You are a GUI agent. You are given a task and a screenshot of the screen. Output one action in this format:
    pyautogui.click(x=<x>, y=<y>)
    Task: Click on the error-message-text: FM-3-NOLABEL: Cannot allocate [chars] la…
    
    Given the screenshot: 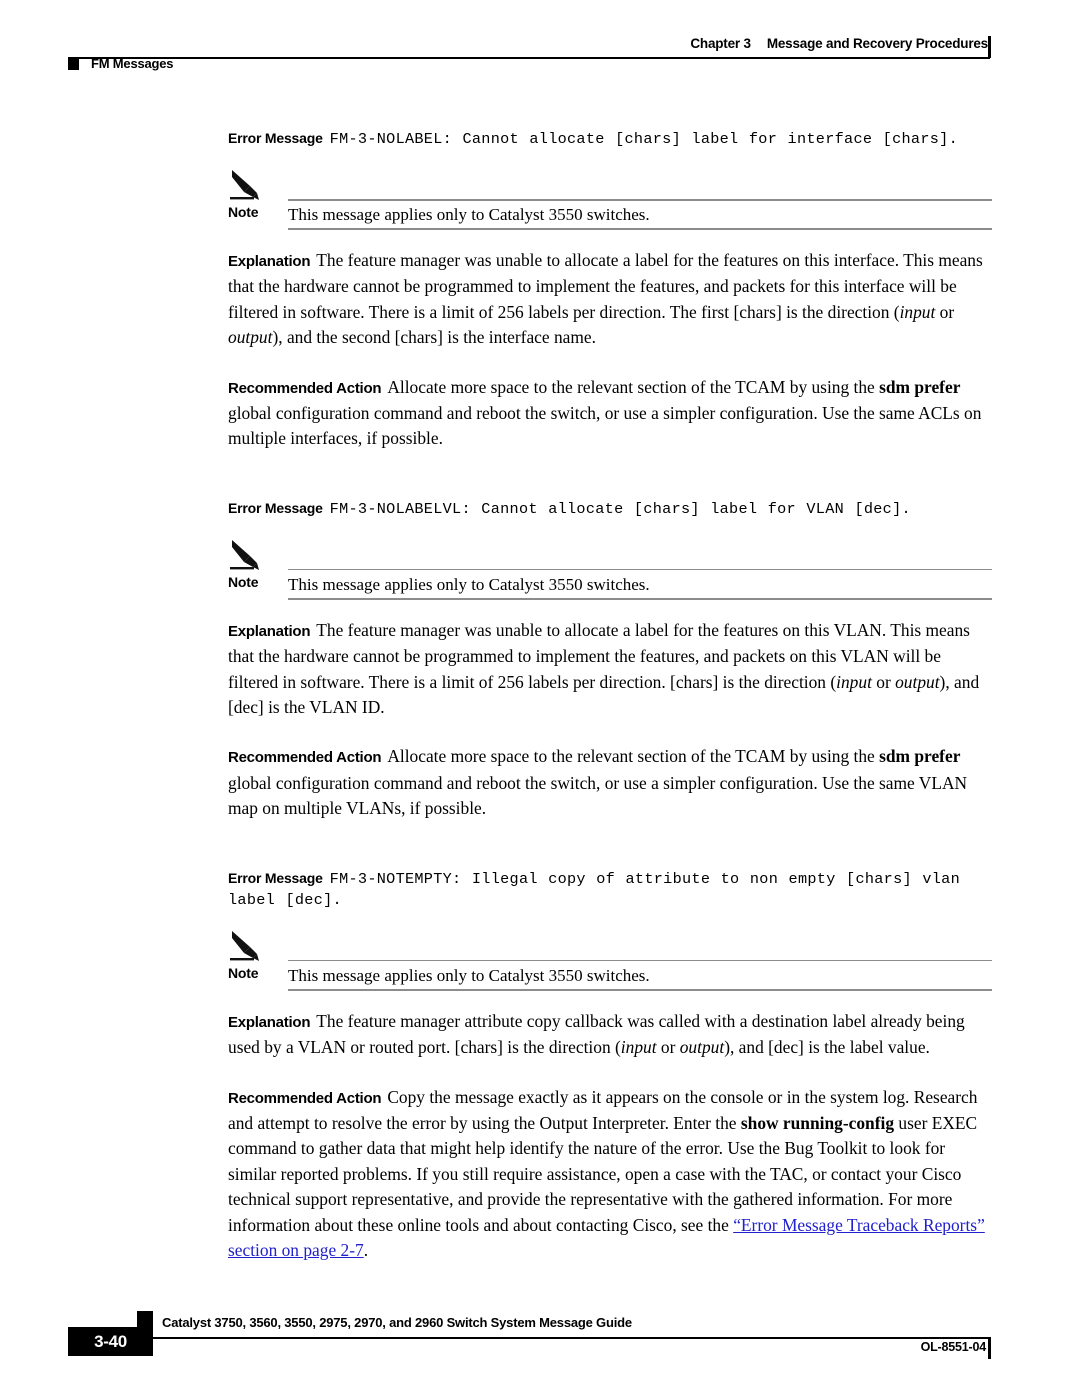 What is the action you would take?
    pyautogui.click(x=643, y=139)
    